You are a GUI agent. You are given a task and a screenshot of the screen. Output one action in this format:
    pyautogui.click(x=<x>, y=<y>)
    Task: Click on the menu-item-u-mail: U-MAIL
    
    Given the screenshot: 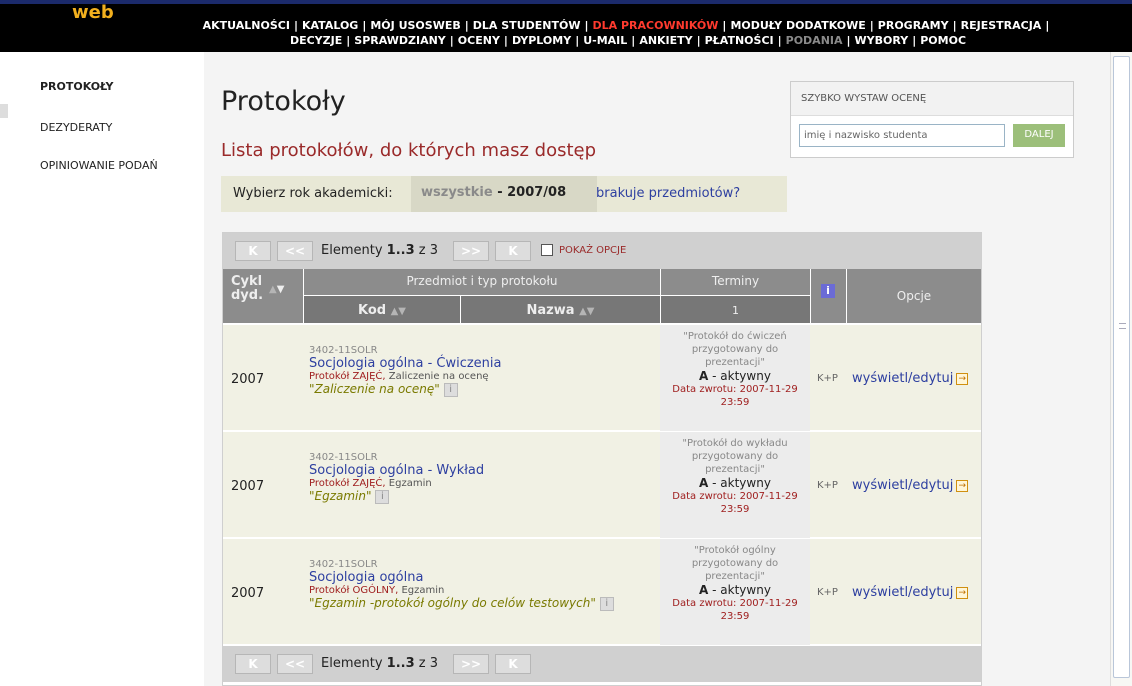 What is the action you would take?
    pyautogui.click(x=605, y=40)
    